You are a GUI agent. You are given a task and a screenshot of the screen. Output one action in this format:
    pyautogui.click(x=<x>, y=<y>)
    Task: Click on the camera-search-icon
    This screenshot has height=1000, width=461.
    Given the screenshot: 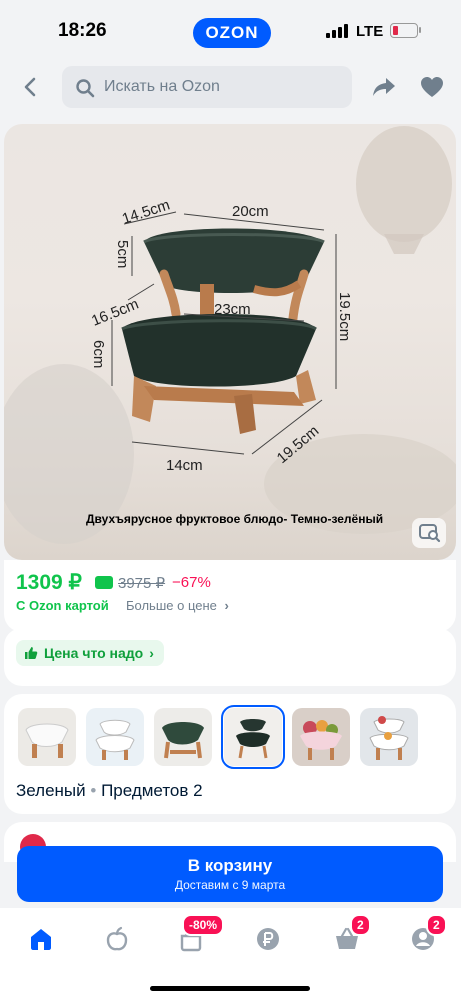 What is the action you would take?
    pyautogui.click(x=430, y=533)
    